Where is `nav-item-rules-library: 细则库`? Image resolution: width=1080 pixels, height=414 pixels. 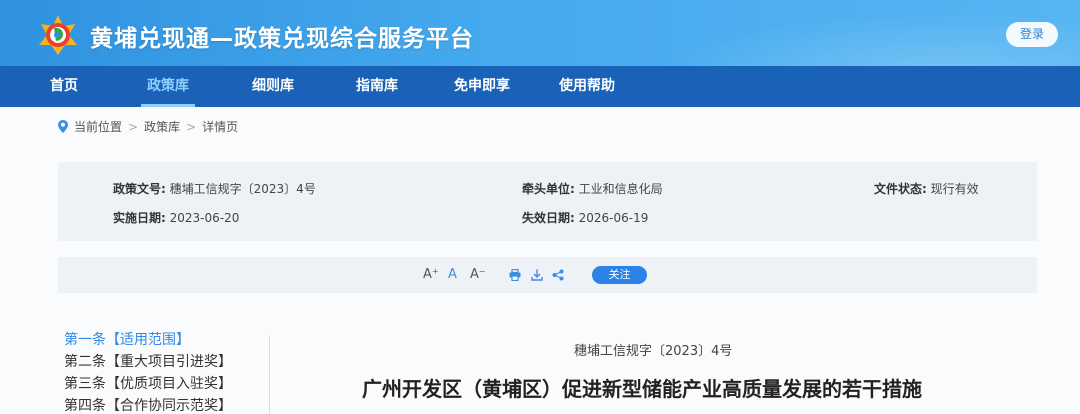 nav-item-rules-library: 细则库 is located at coordinates (273, 86).